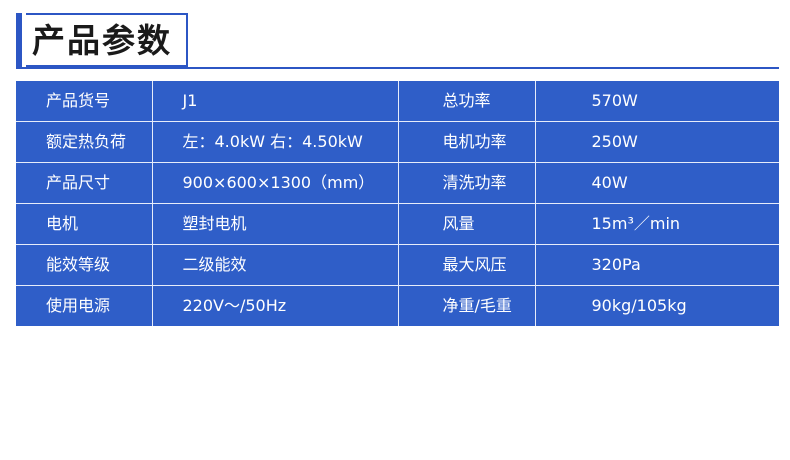 Image resolution: width=790 pixels, height=460 pixels. What do you see at coordinates (466, 305) in the screenshot?
I see `param-label: 净重/毛重` at bounding box center [466, 305].